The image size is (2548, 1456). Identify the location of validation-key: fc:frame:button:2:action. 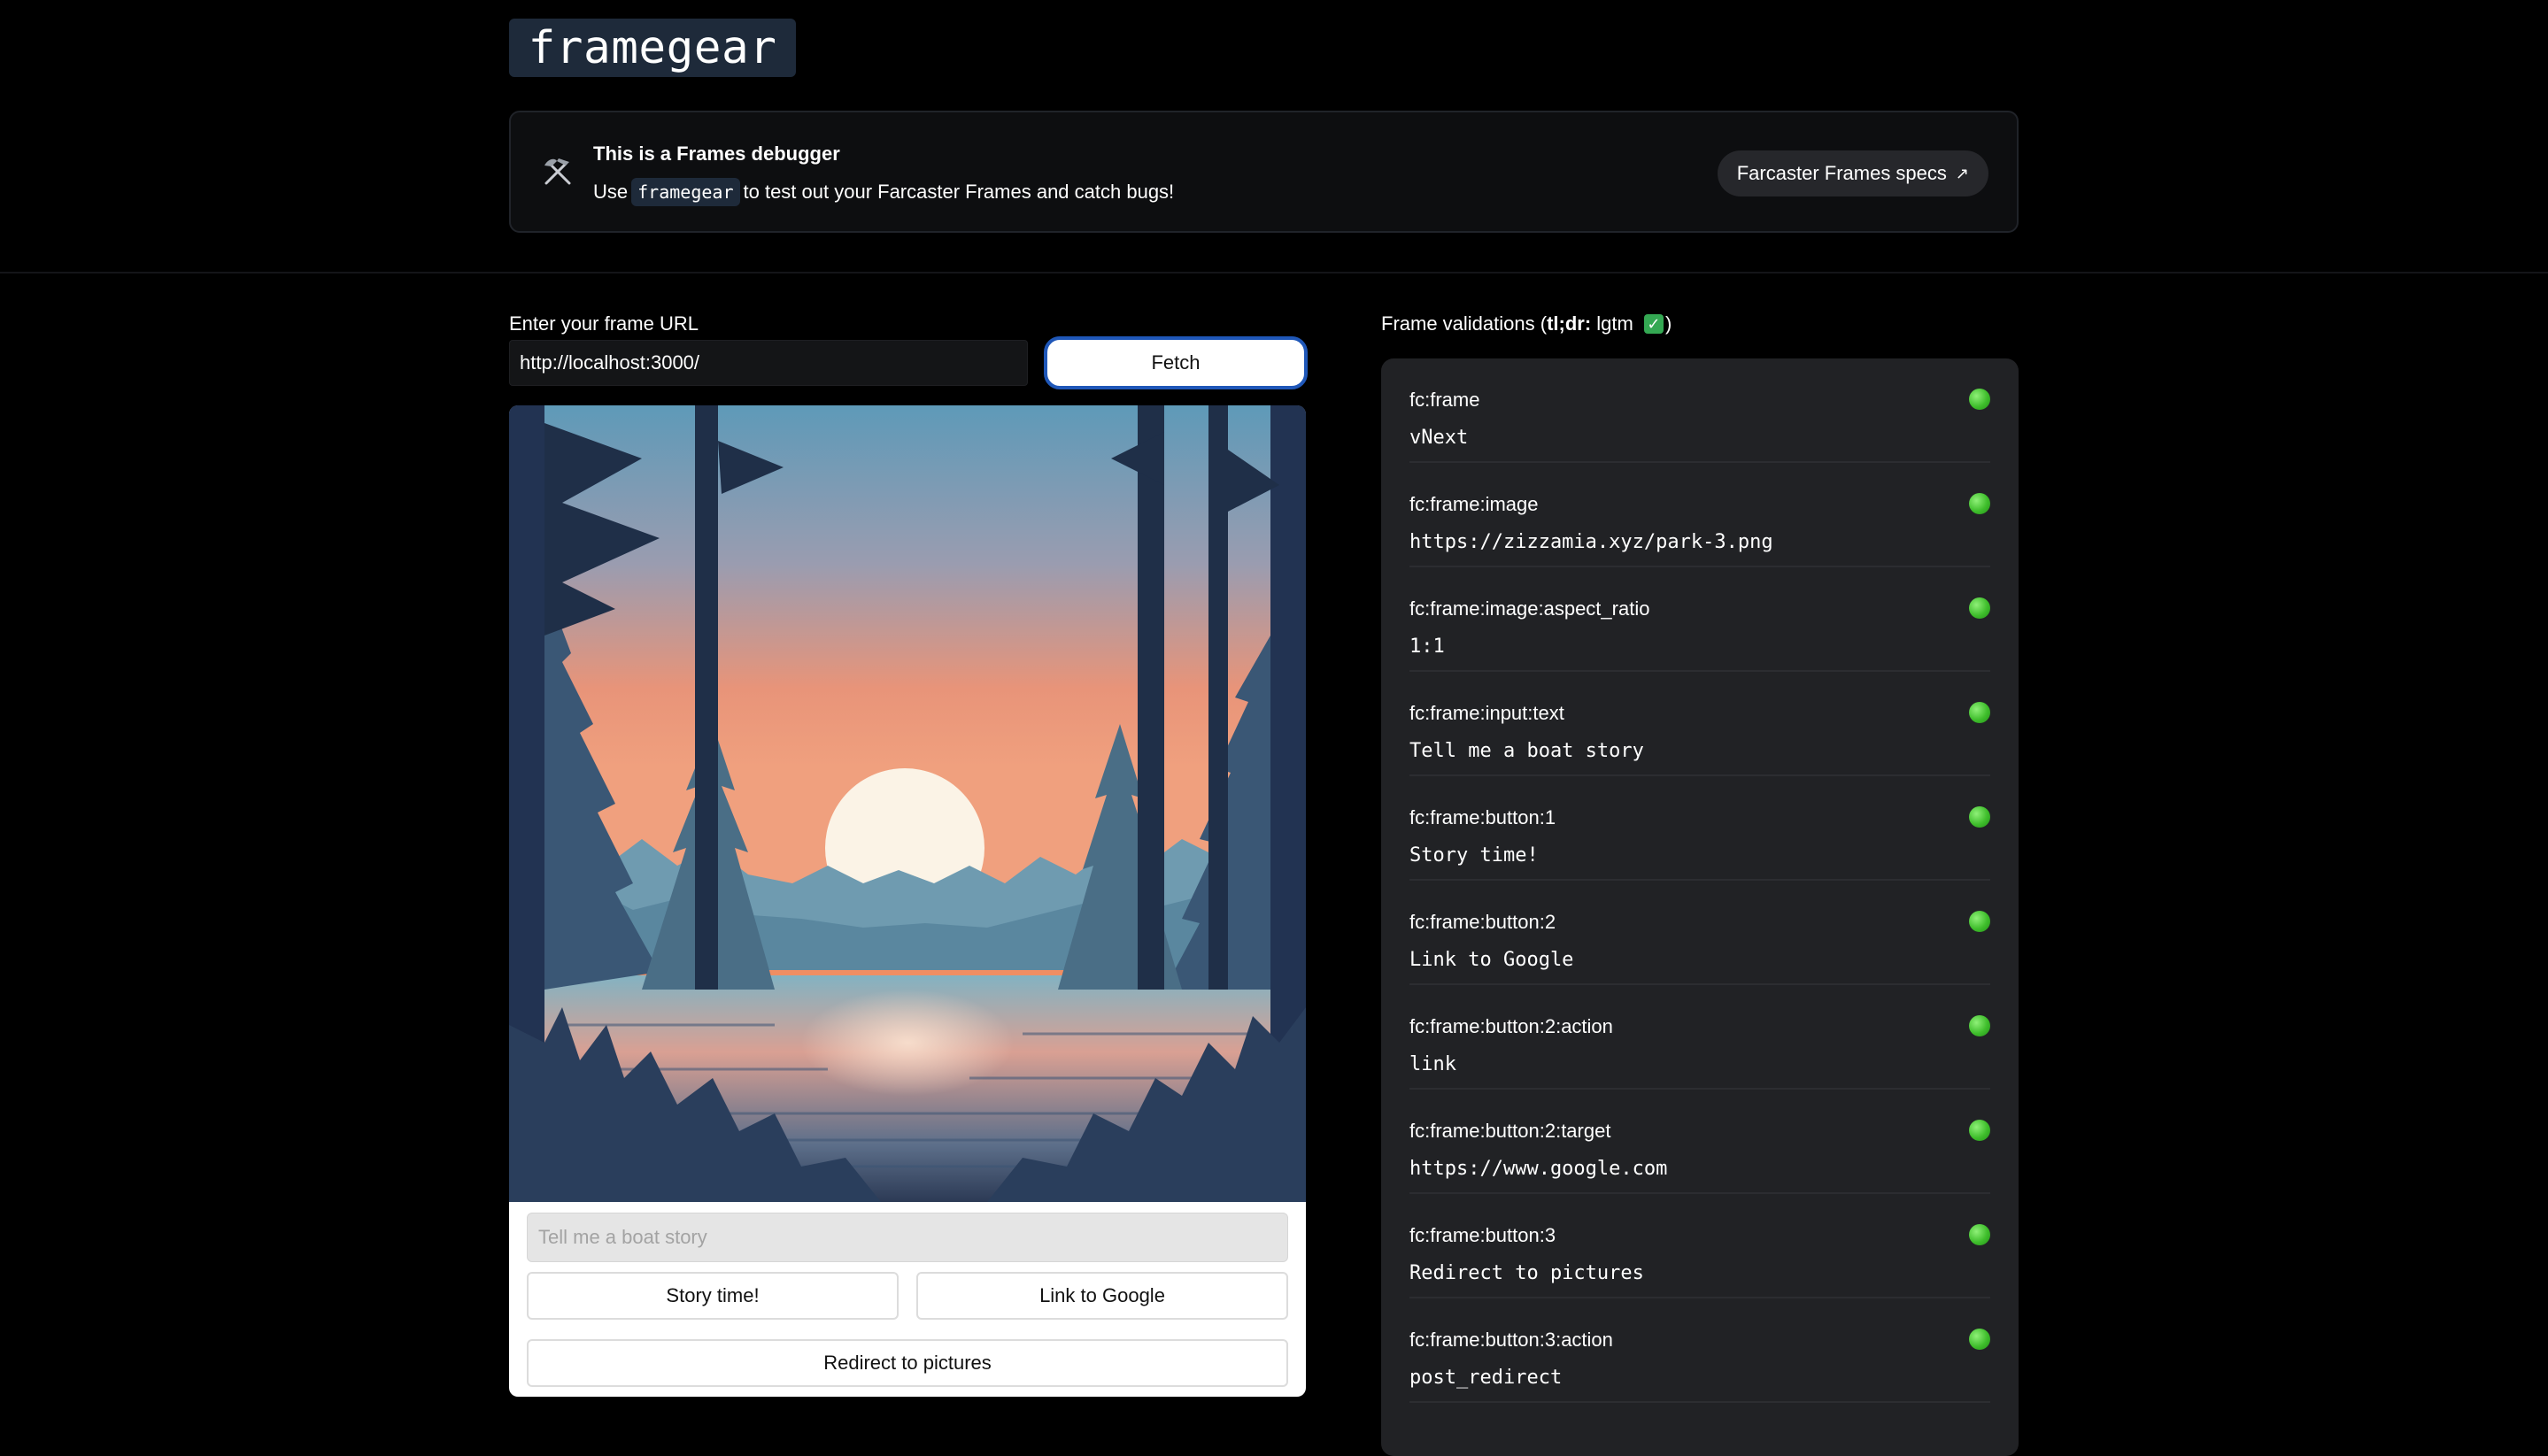
(1511, 1026).